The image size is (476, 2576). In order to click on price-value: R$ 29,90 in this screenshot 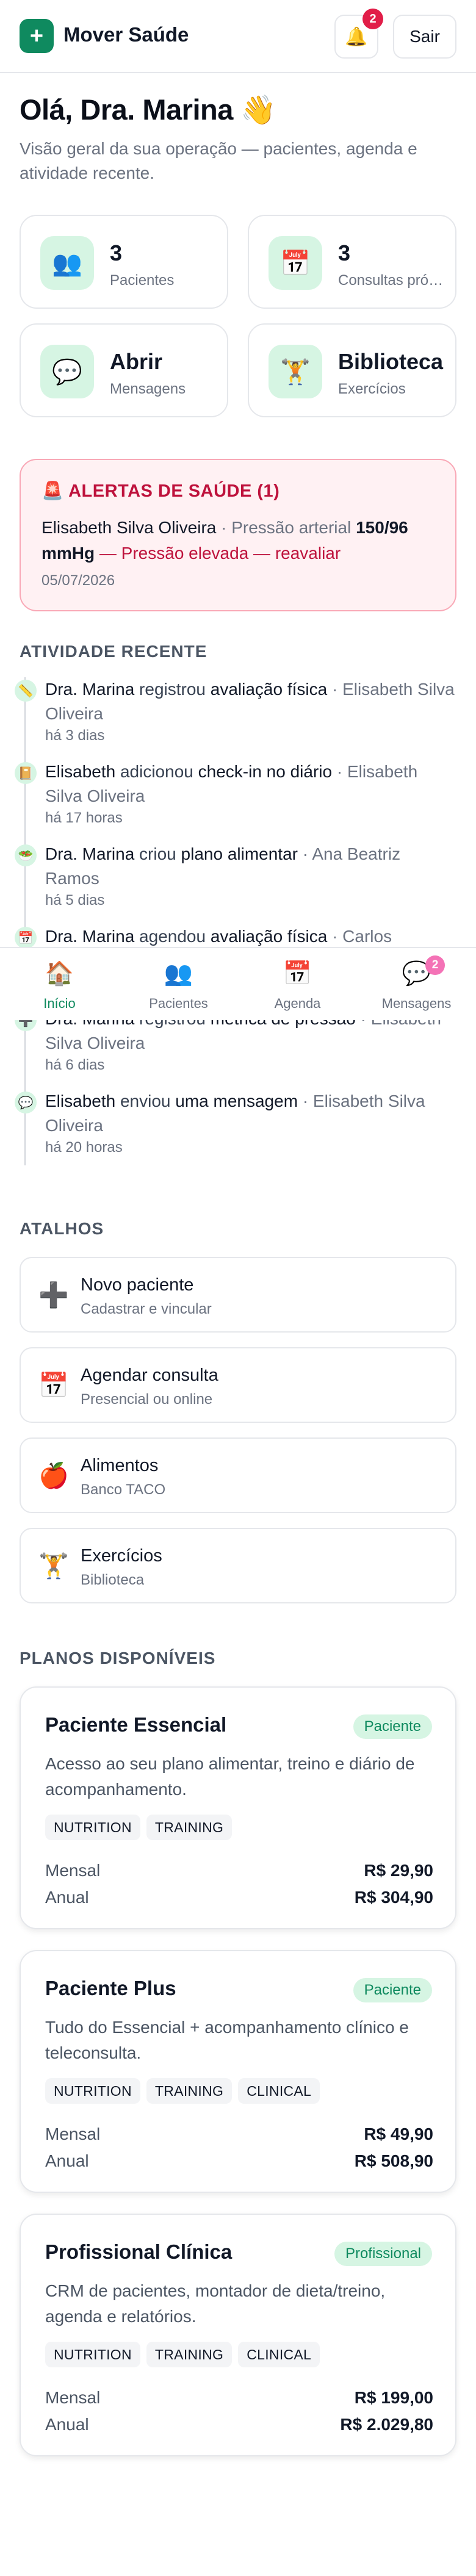, I will do `click(399, 1870)`.